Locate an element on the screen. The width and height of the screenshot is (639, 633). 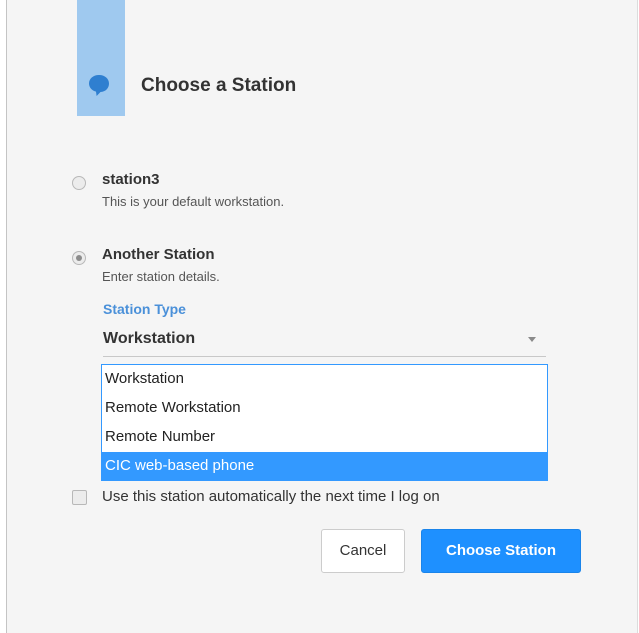
station-type-select: Workstation is located at coordinates (324, 340).